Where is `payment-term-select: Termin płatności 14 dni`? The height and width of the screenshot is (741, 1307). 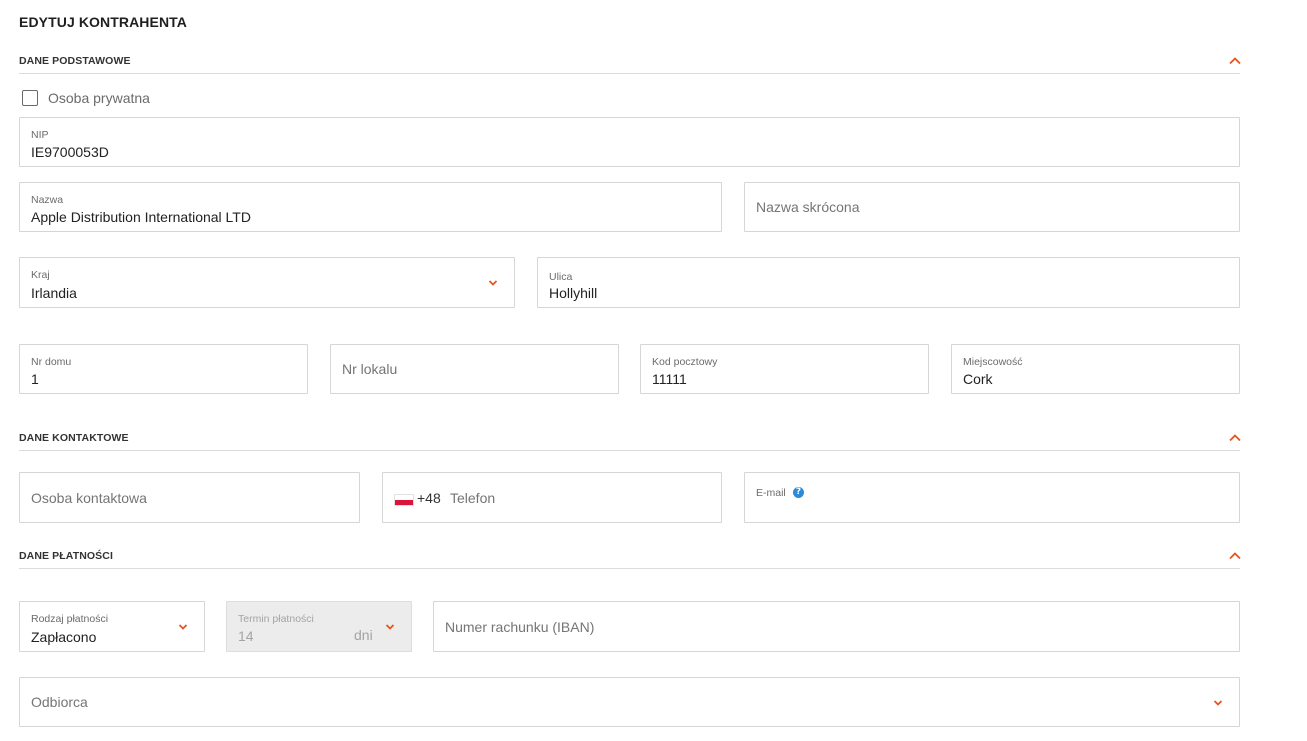 payment-term-select: Termin płatności 14 dni is located at coordinates (319, 626).